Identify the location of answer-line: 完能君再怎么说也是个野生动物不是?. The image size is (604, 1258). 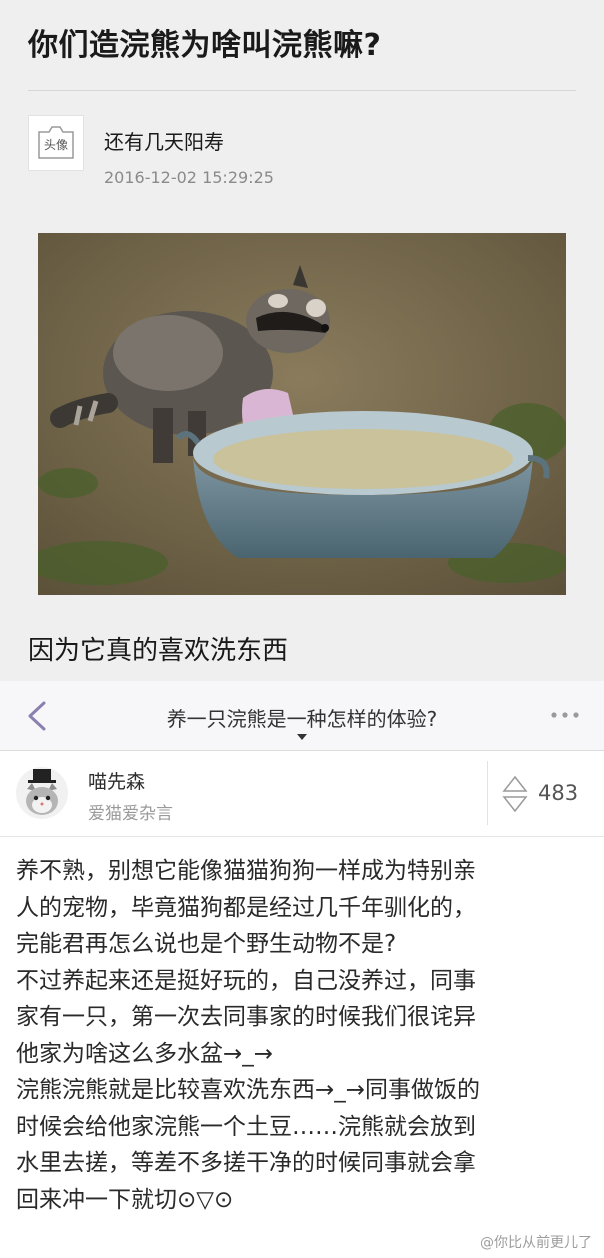
(206, 944).